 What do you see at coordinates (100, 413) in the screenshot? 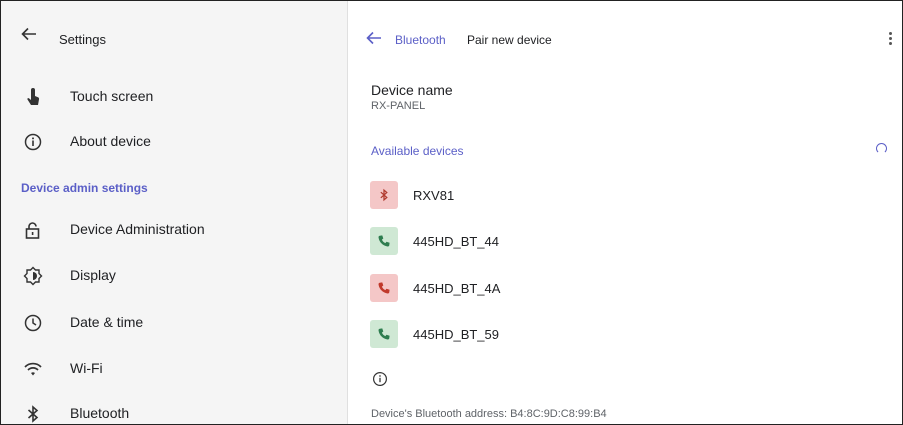
I see `sidebar-item-label: Bluetooth` at bounding box center [100, 413].